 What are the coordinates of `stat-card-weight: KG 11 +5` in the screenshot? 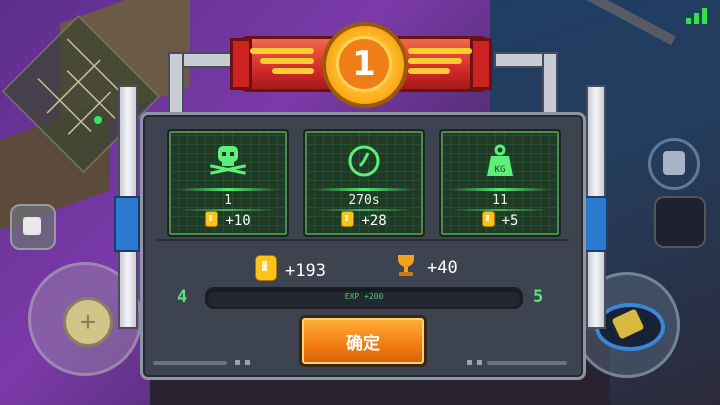 It's located at (500, 183).